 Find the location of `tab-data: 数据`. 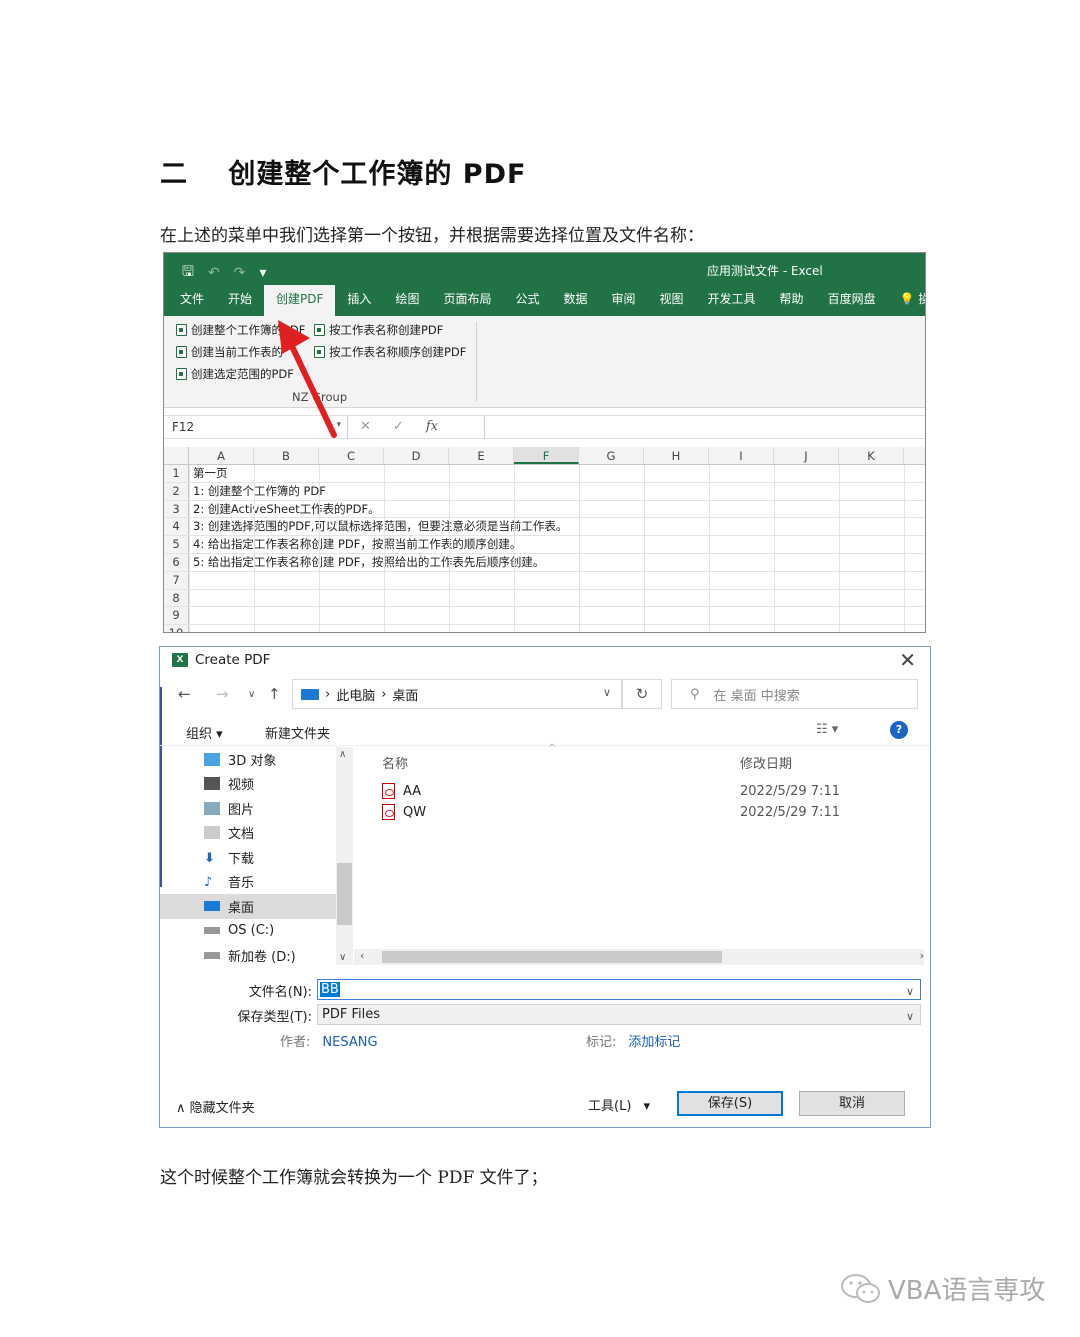

tab-data: 数据 is located at coordinates (575, 300).